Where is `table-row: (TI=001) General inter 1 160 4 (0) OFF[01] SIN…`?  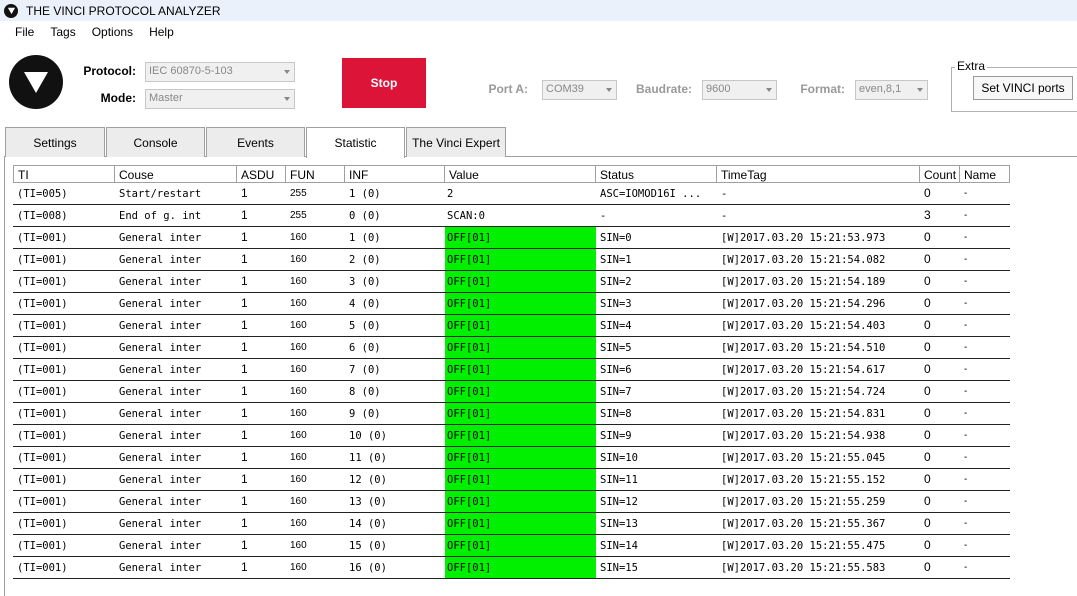 table-row: (TI=001) General inter 1 160 4 (0) OFF[01] SIN… is located at coordinates (511, 304).